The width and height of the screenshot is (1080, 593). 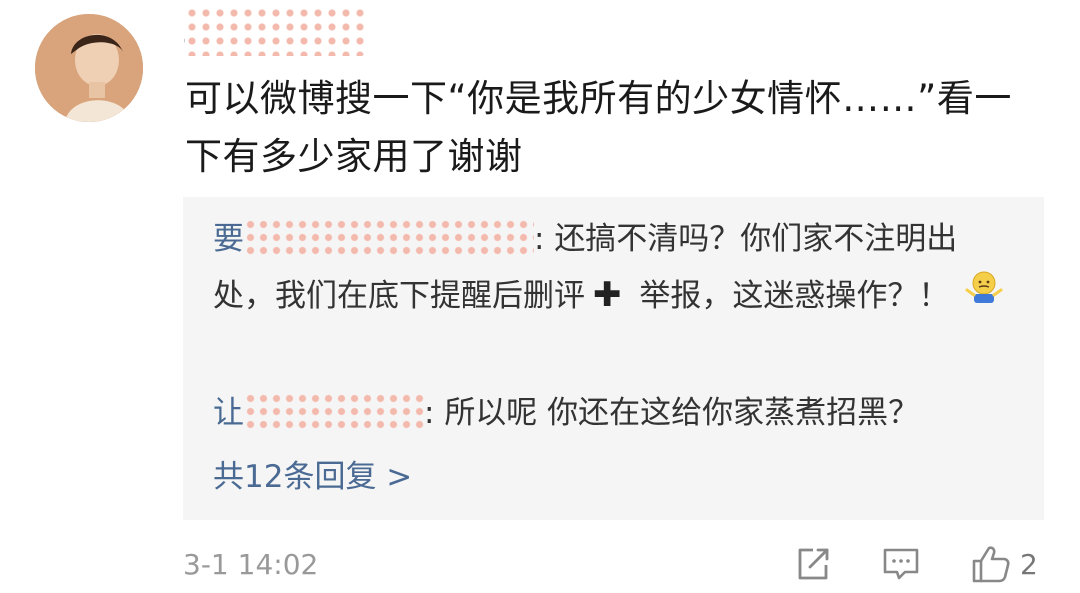 What do you see at coordinates (984, 294) in the screenshot?
I see `shrug-emoji-icon` at bounding box center [984, 294].